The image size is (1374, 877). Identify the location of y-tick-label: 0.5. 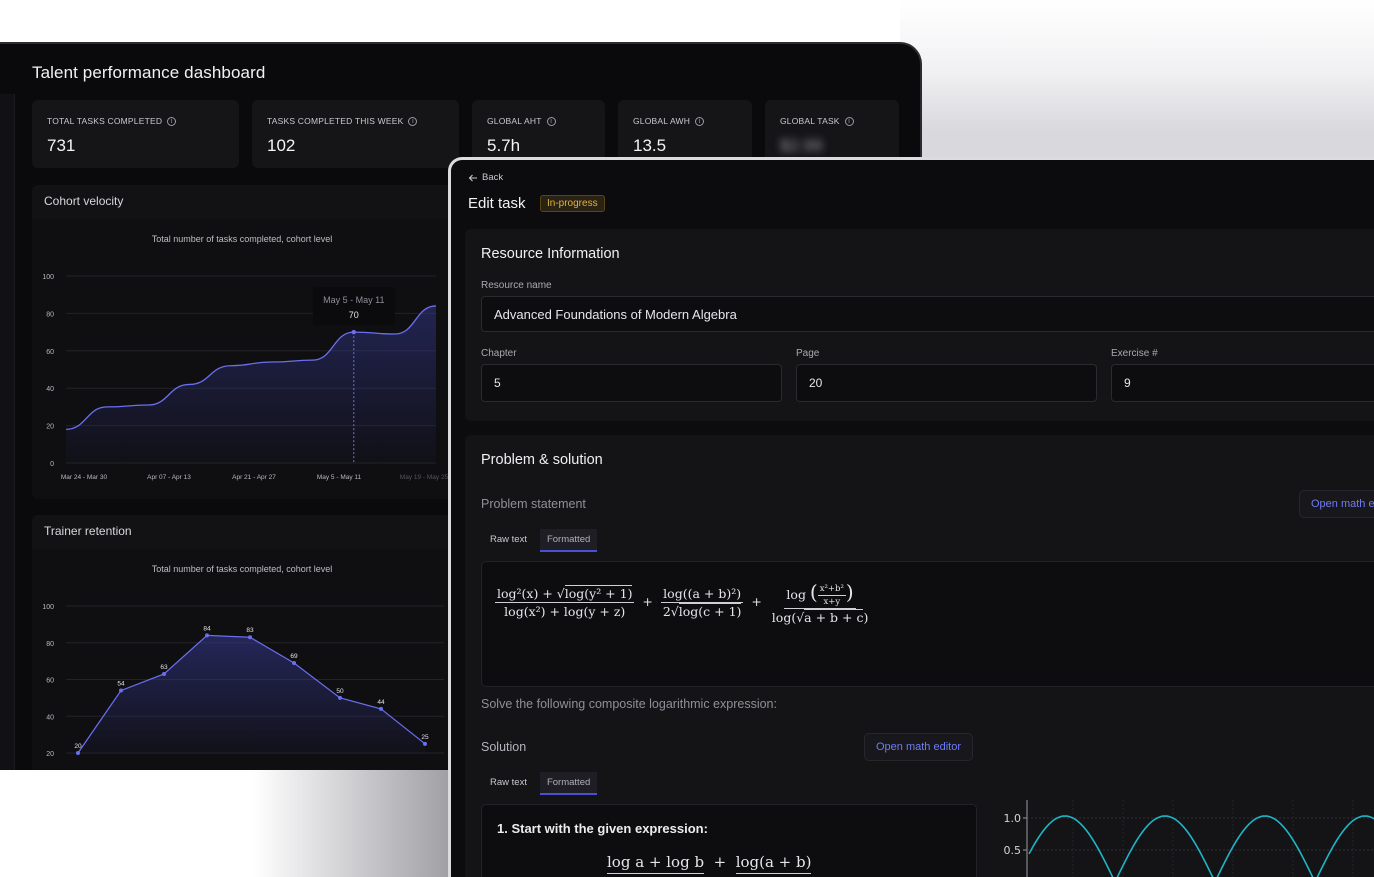
(1013, 850).